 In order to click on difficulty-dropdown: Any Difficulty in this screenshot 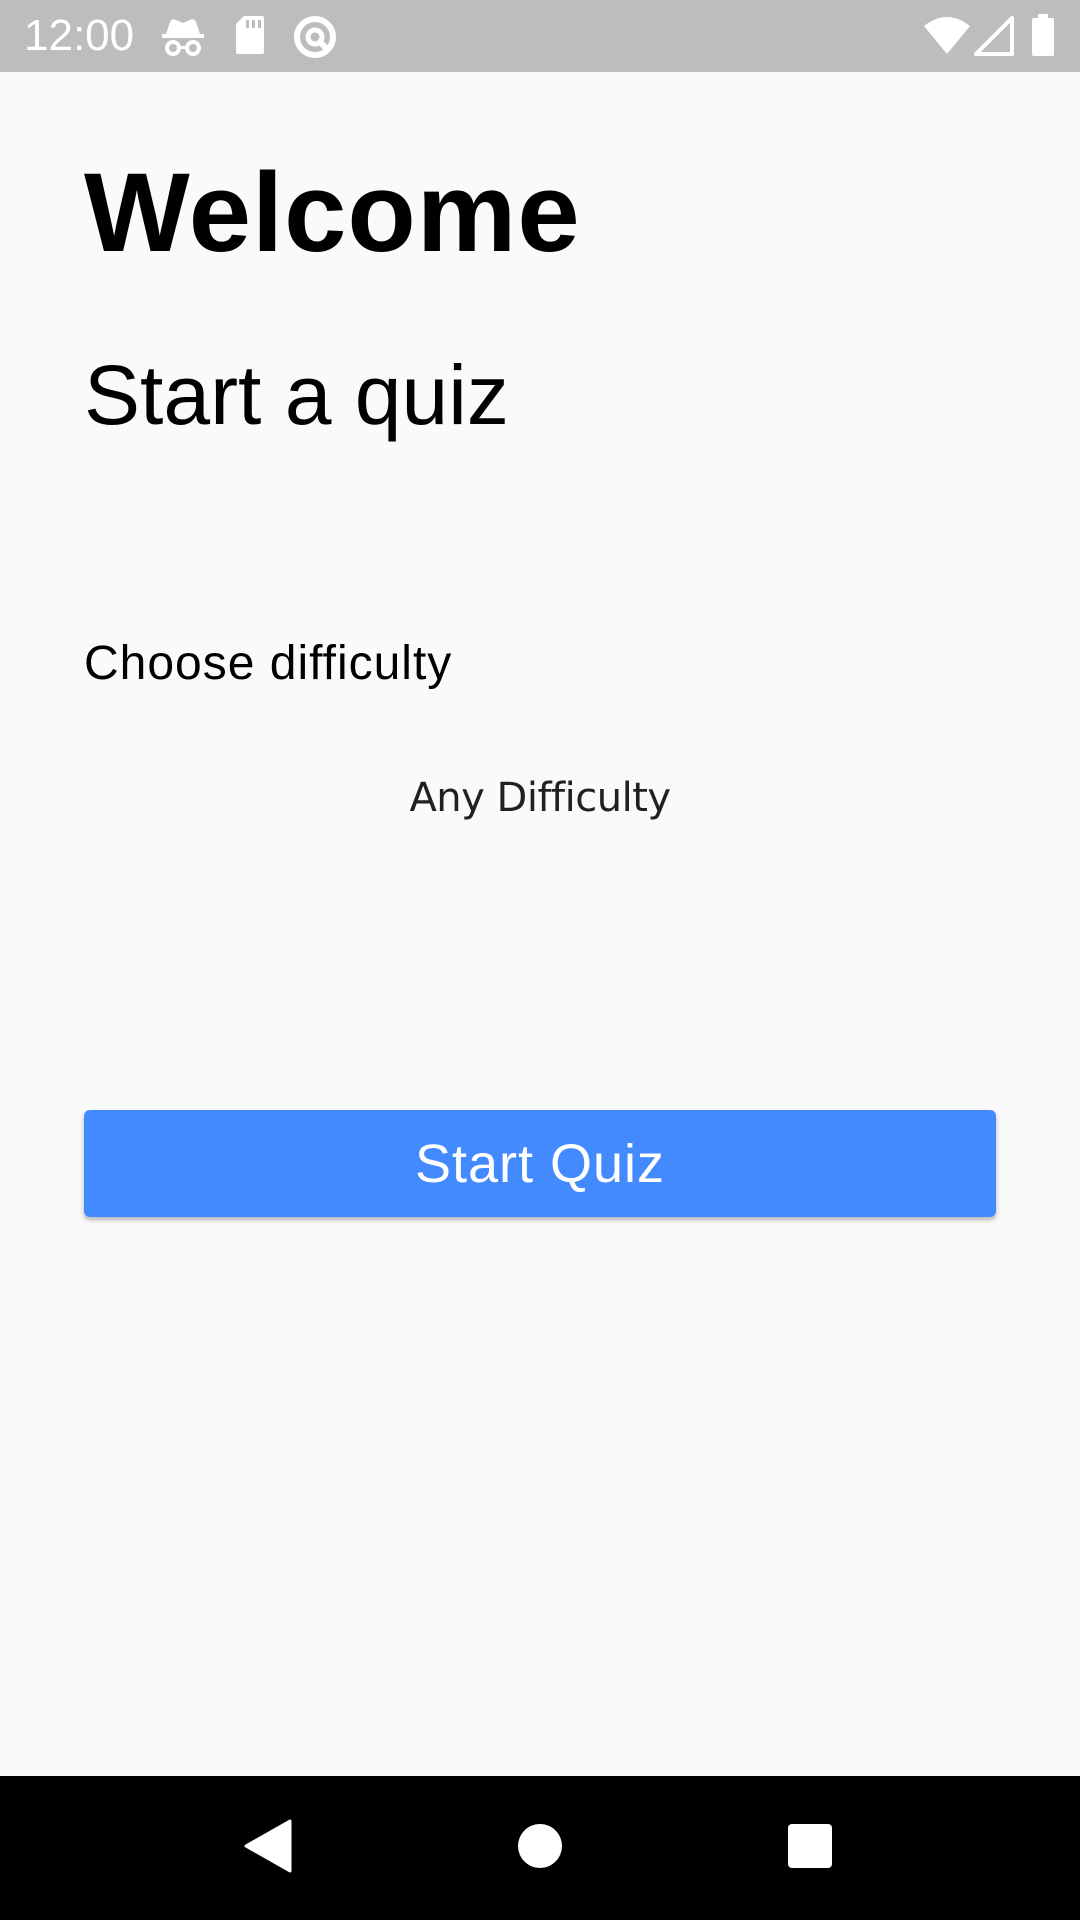, I will do `click(540, 798)`.